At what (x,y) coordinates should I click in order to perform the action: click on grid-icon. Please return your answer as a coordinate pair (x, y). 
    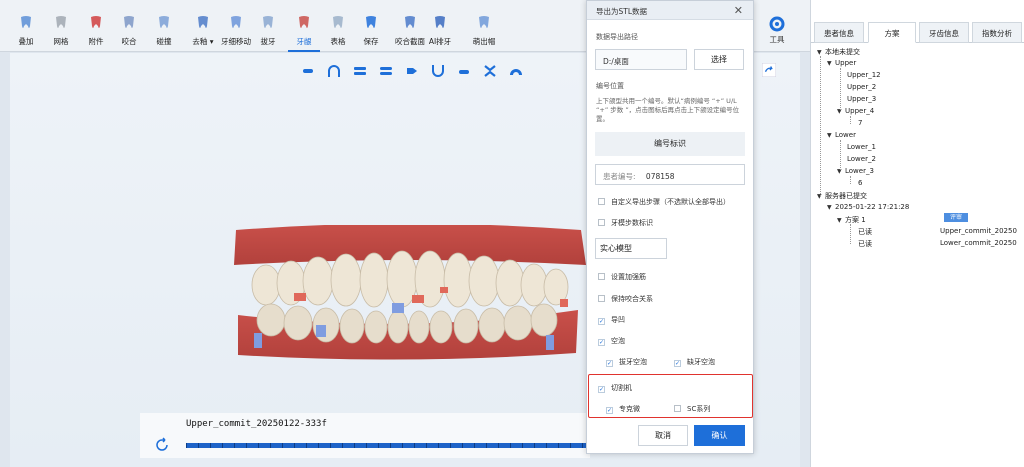
    Looking at the image, I should click on (61, 22).